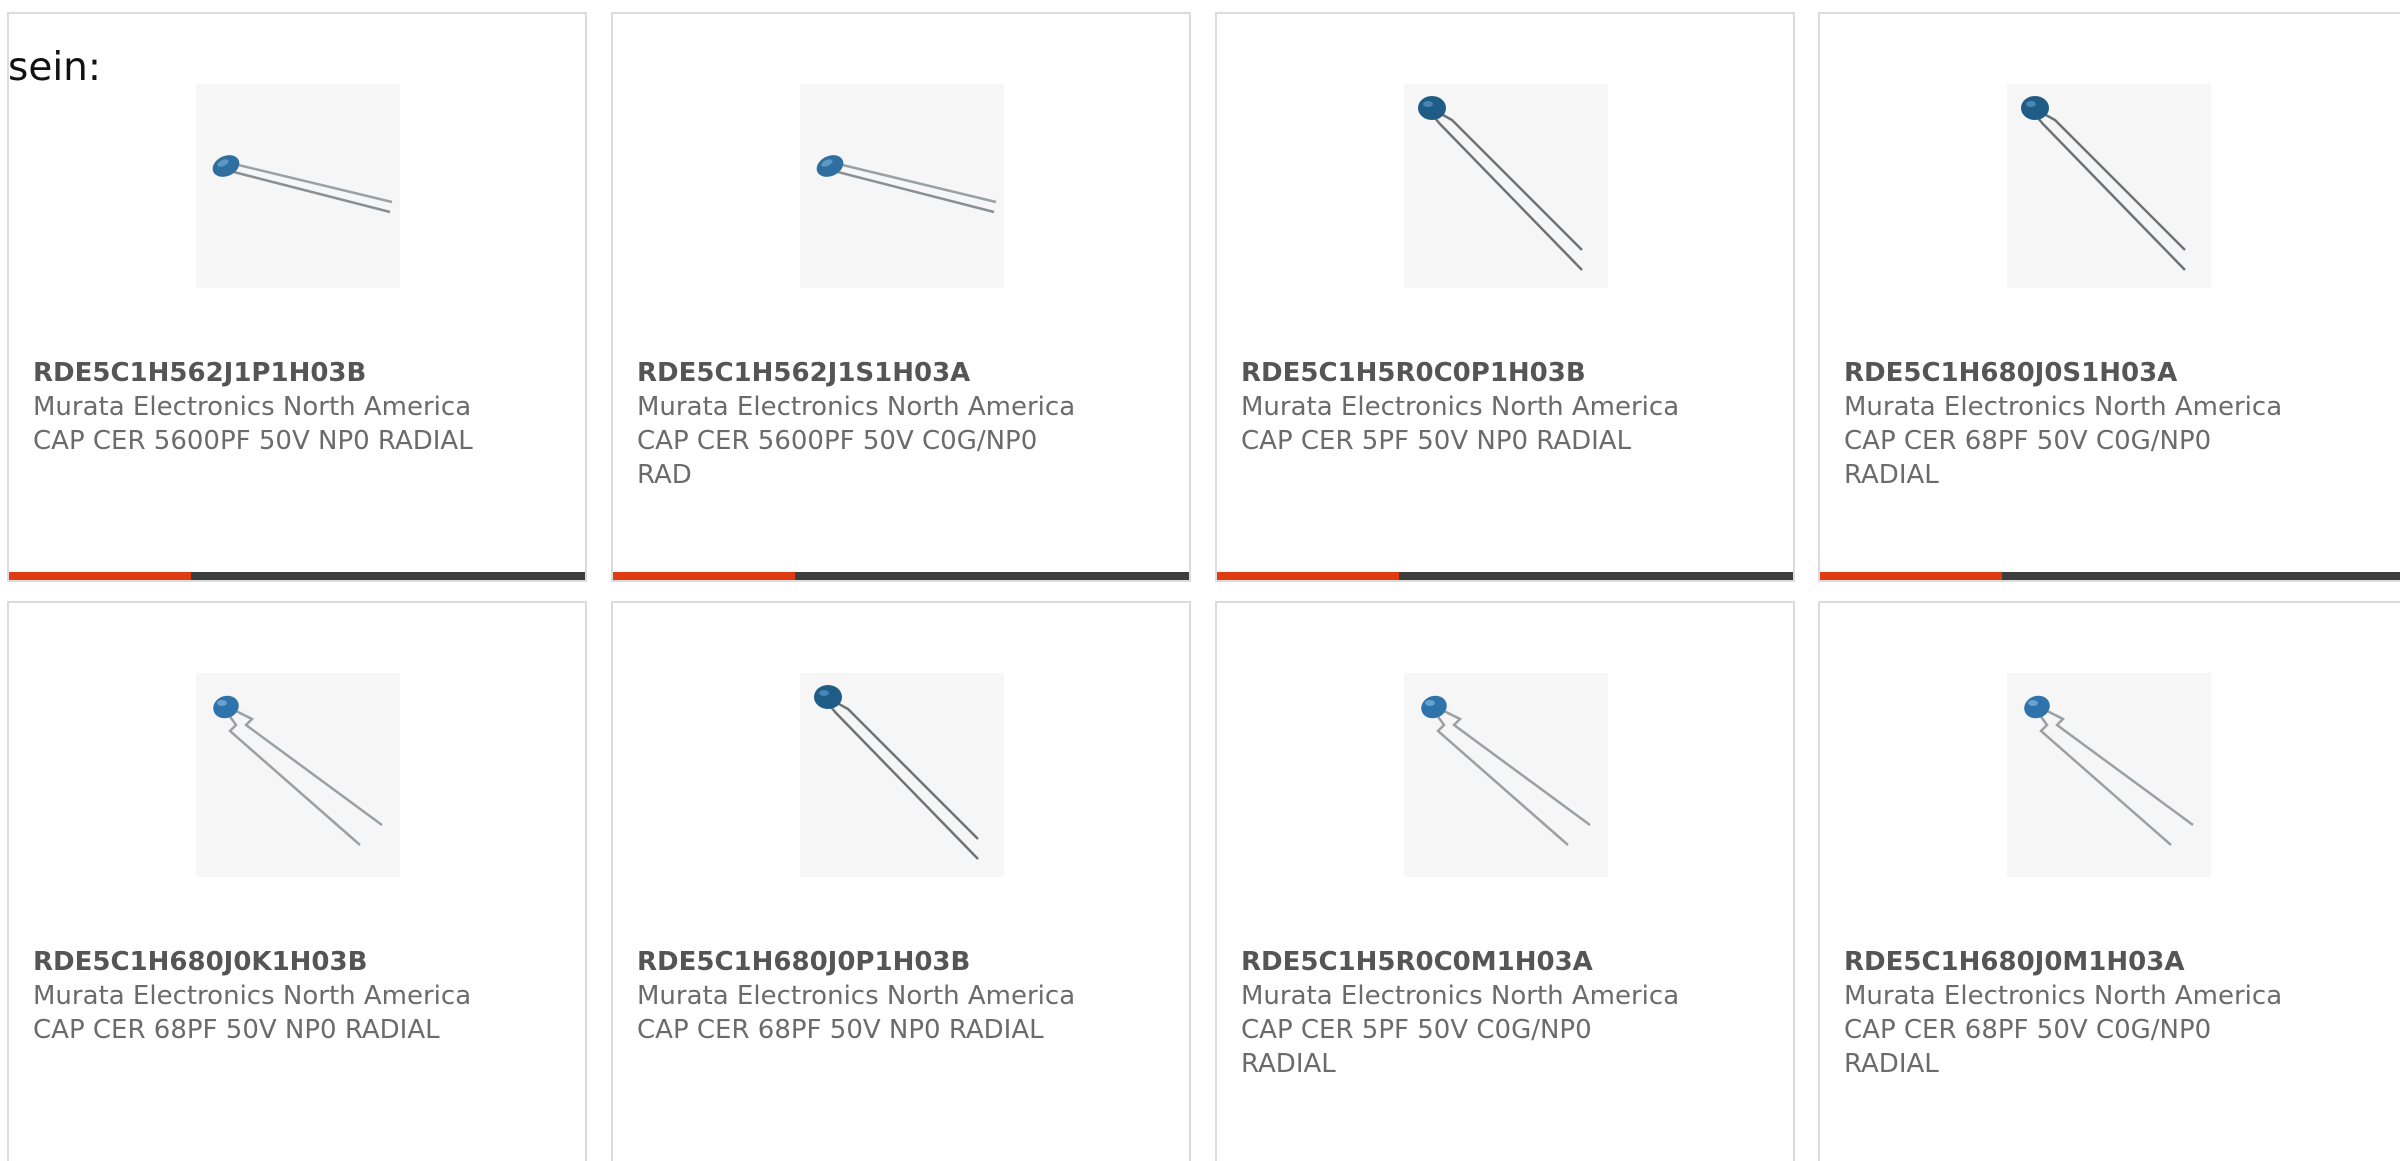  What do you see at coordinates (1436, 441) in the screenshot?
I see `product-description: CAP CER 5PF 50V NP0 RADIAL` at bounding box center [1436, 441].